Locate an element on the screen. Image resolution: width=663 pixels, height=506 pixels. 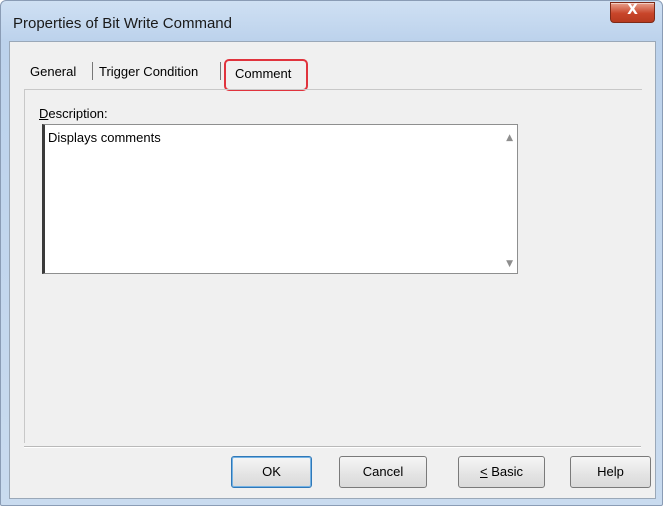
description-value: Displays comments is located at coordinates (104, 137).